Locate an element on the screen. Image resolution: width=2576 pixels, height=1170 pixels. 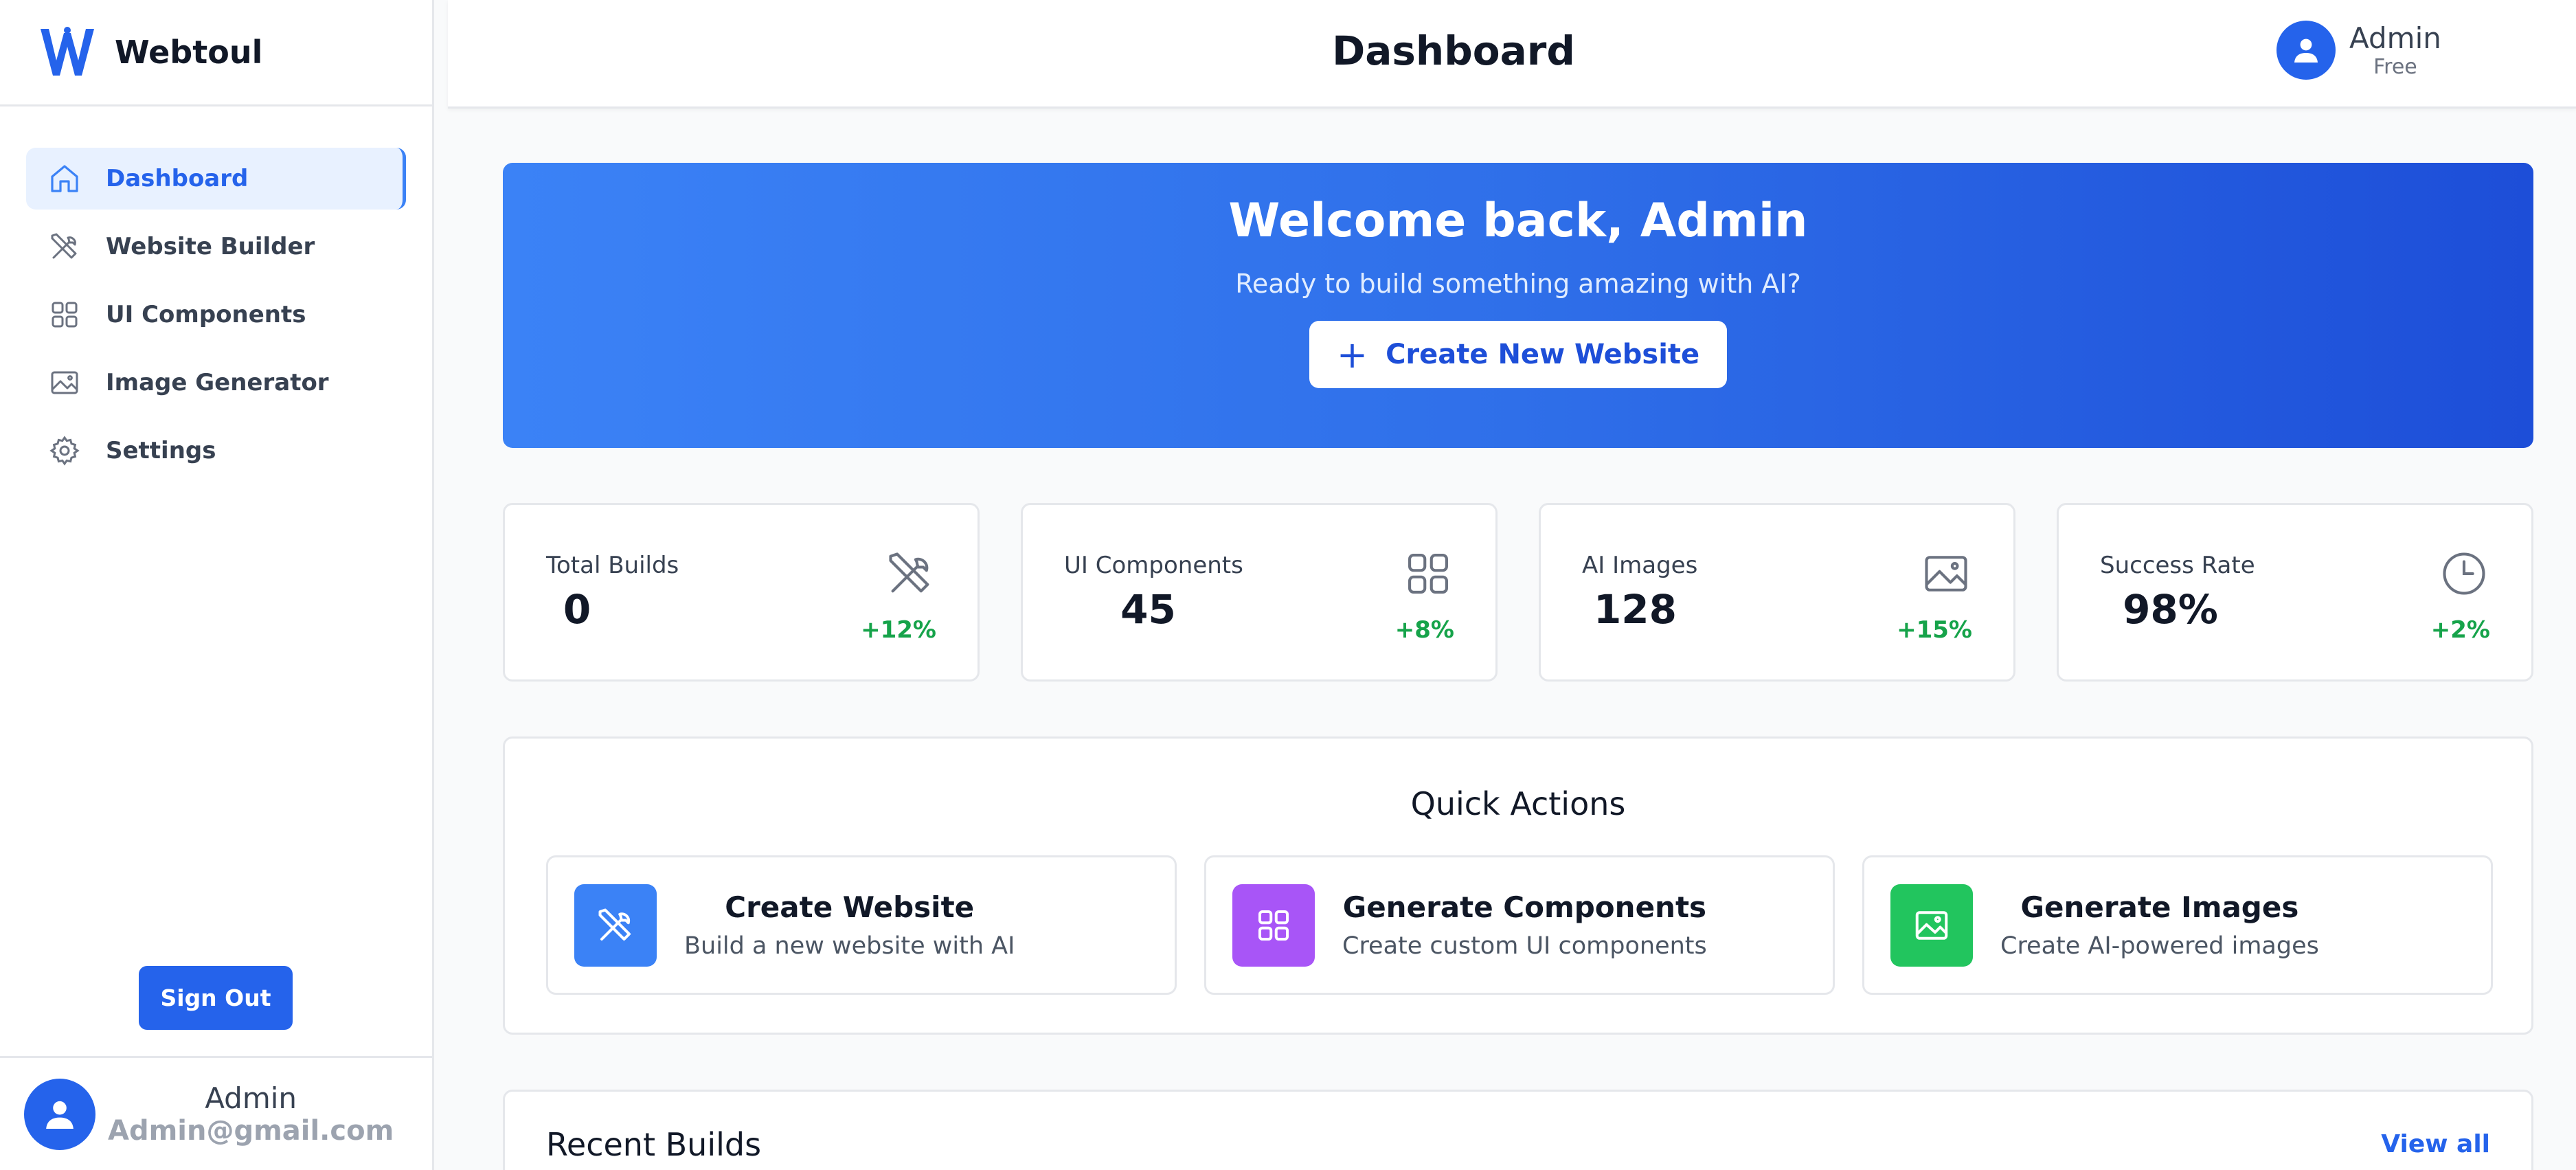
plus-icon: + is located at coordinates (1352, 354).